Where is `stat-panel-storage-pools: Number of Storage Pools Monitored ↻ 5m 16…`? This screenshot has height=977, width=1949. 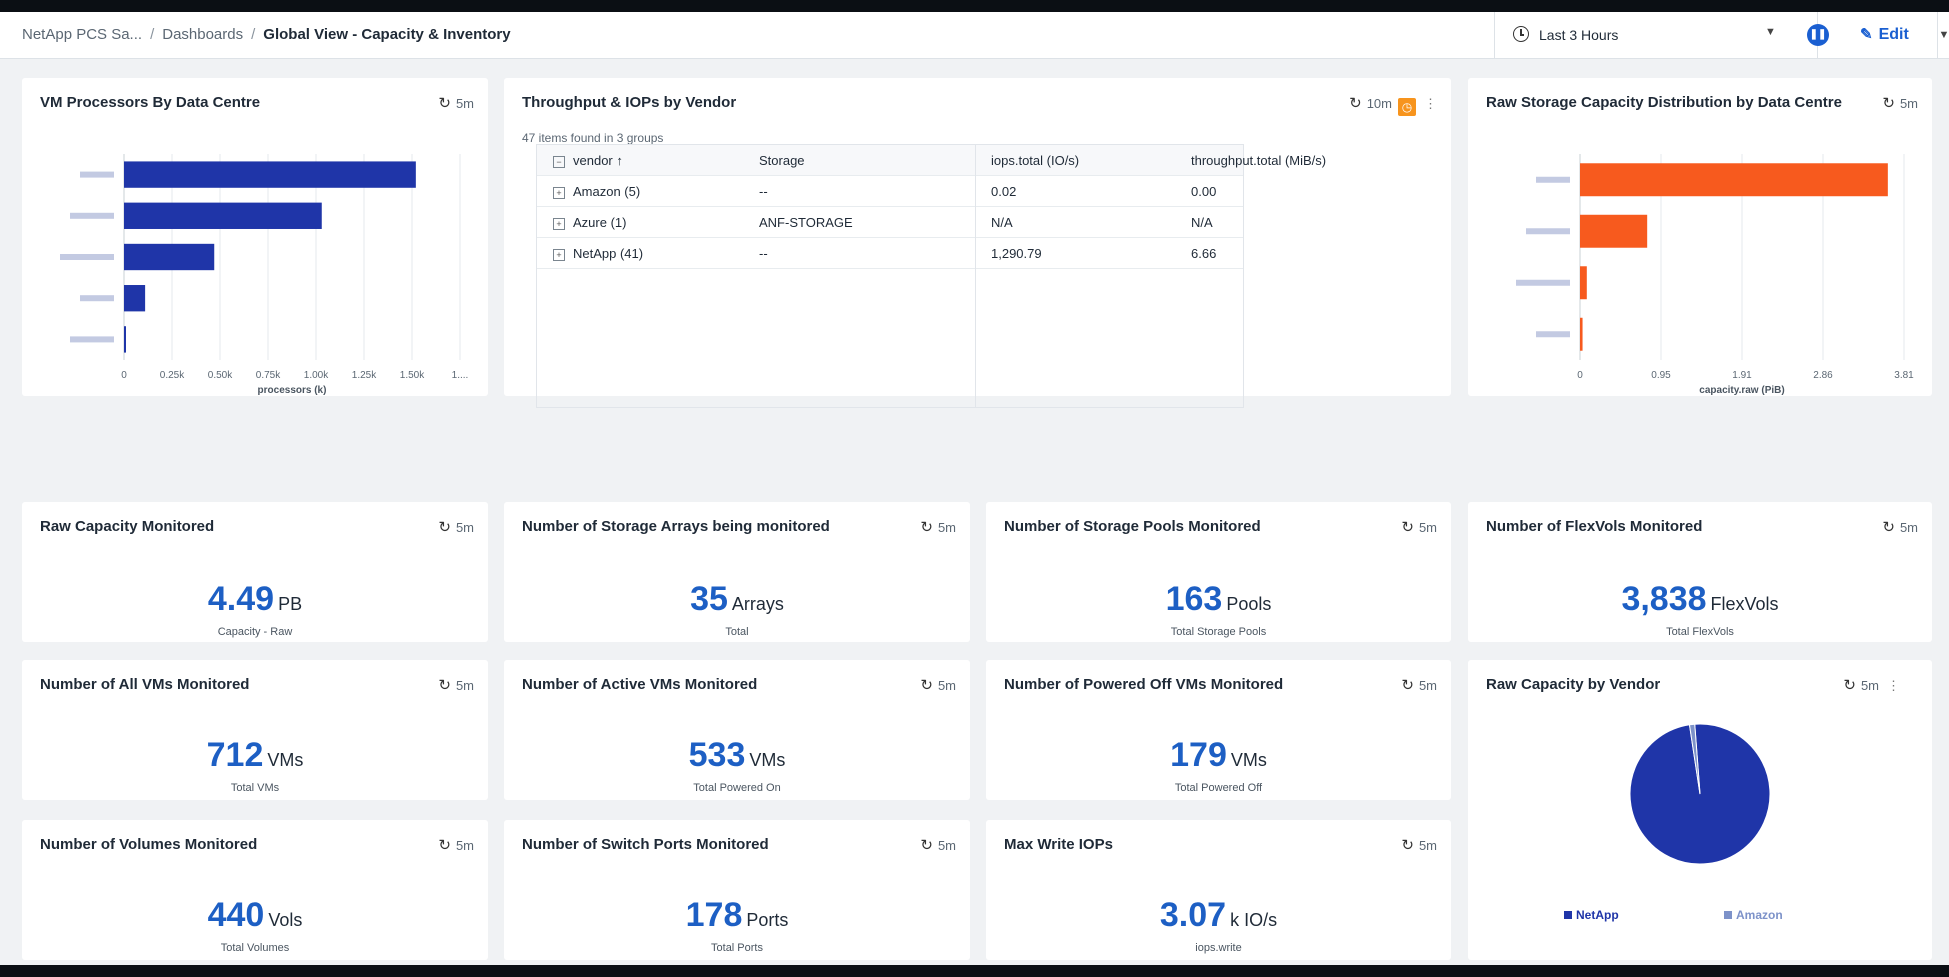
stat-panel-storage-pools: Number of Storage Pools Monitored ↻ 5m 16… is located at coordinates (1218, 572).